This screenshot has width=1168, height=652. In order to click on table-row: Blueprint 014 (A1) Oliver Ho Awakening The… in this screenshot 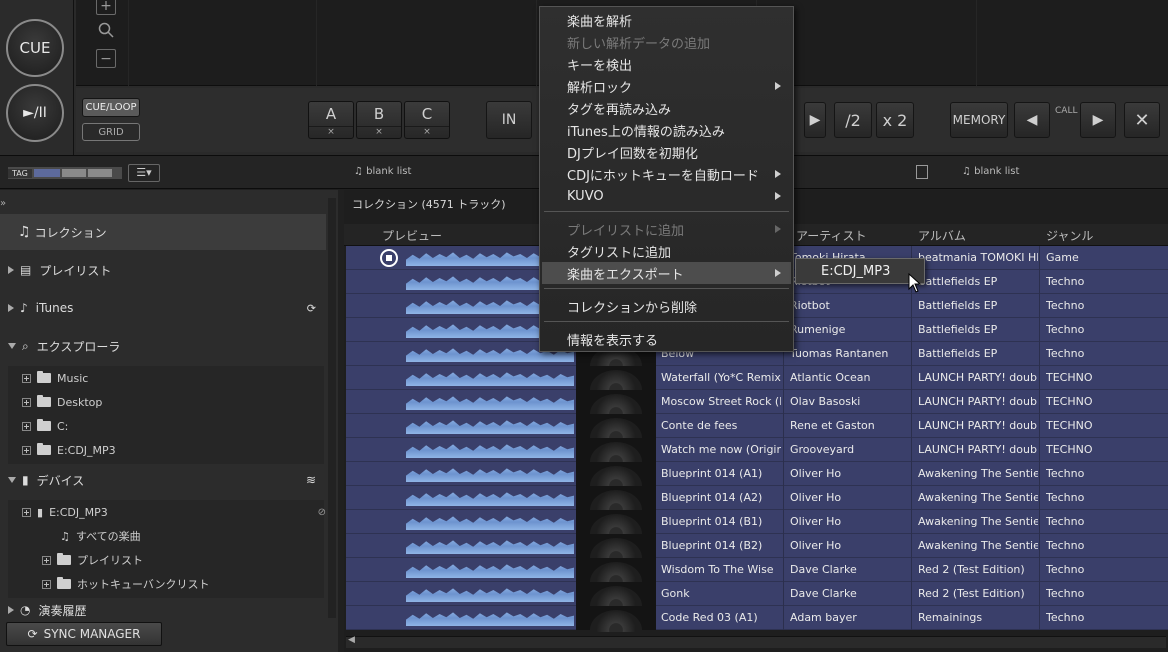, I will do `click(757, 484)`.